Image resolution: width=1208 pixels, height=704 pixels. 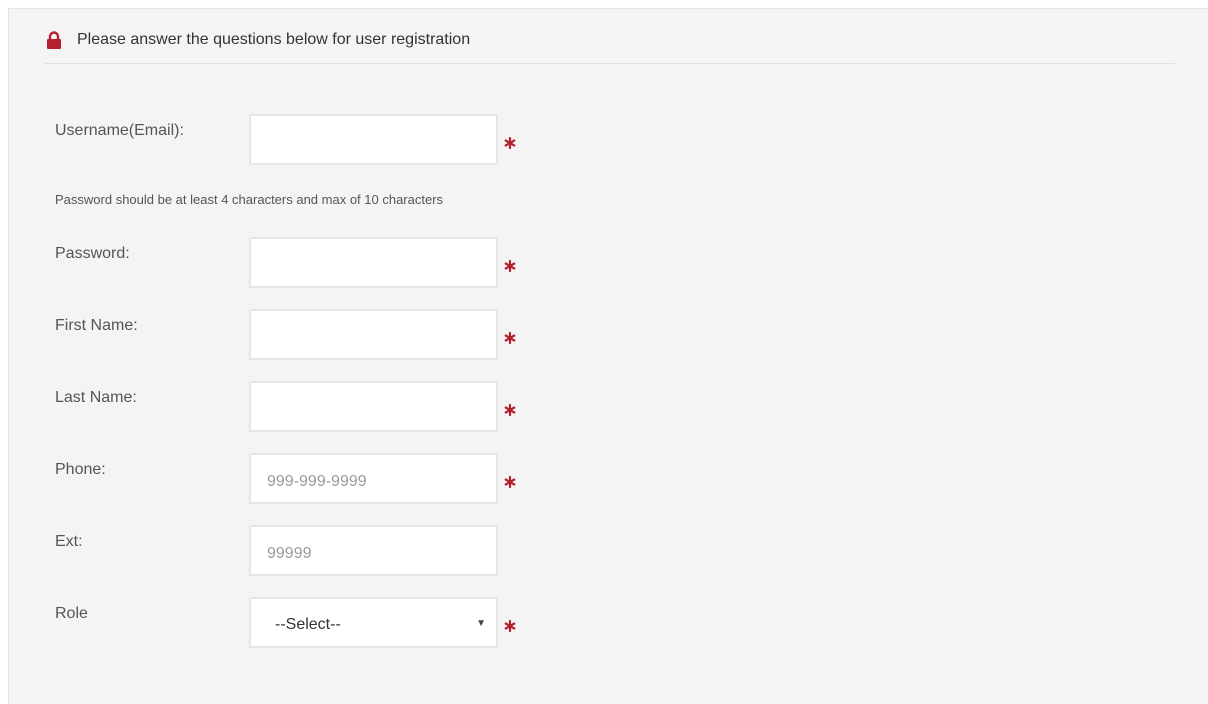 What do you see at coordinates (96, 397) in the screenshot?
I see `last-name-label: Last Name:` at bounding box center [96, 397].